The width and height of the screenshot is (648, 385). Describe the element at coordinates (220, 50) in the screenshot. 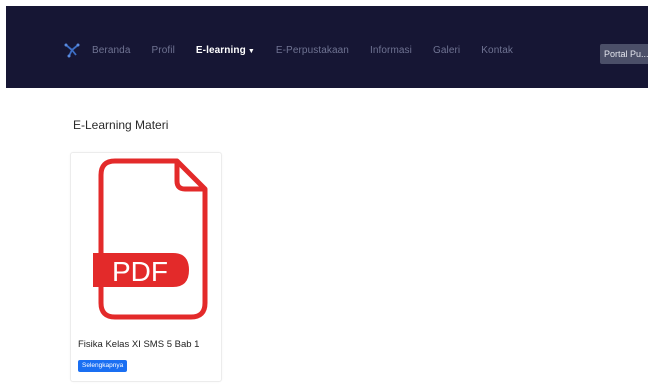

I see `nav-link-elearning-label: E-learning` at that location.